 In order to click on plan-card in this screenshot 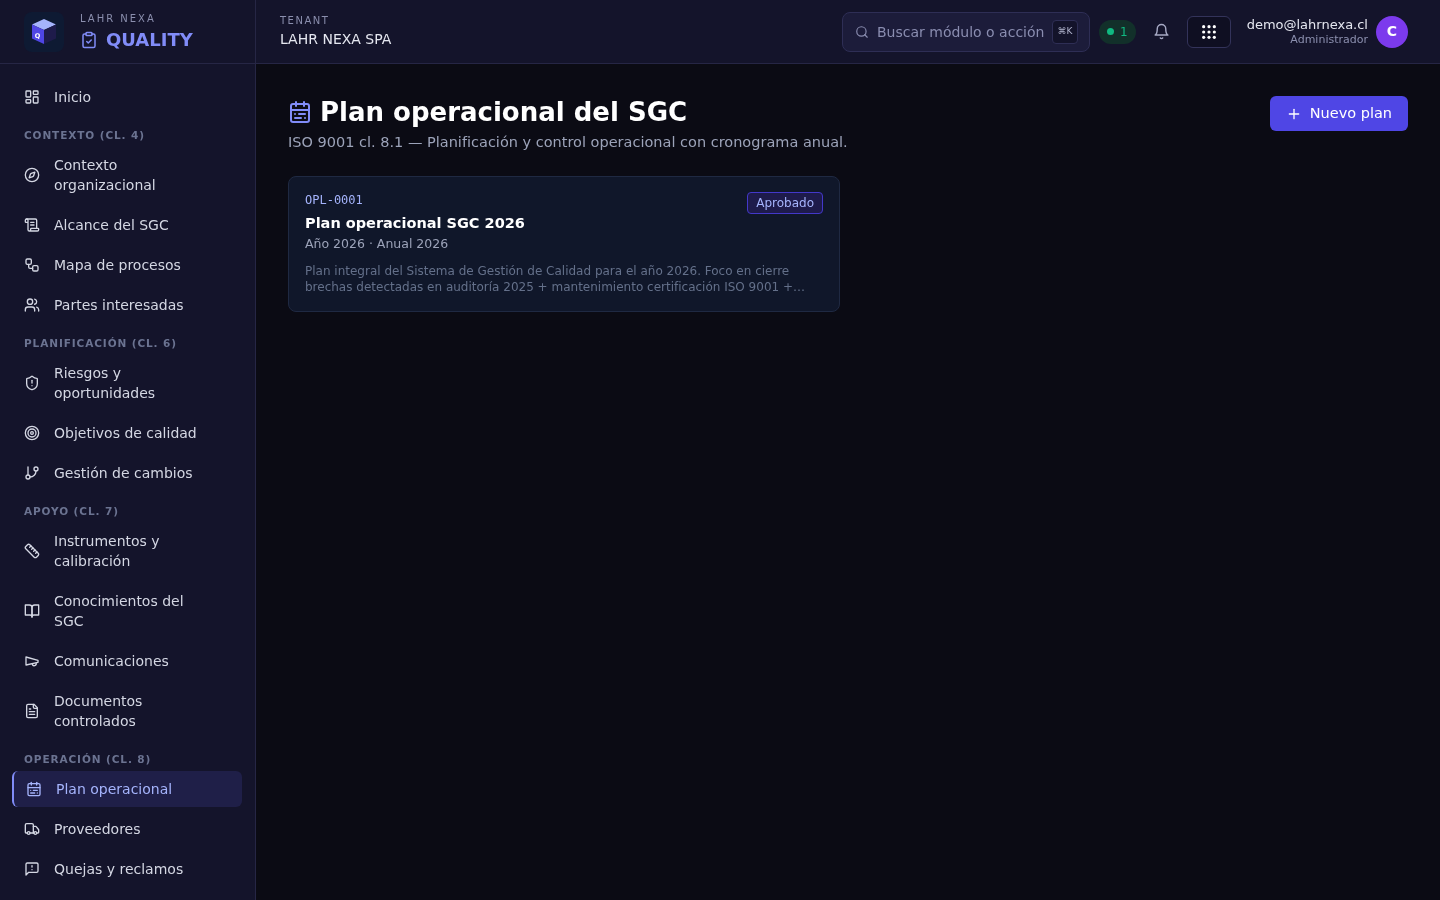, I will do `click(564, 244)`.